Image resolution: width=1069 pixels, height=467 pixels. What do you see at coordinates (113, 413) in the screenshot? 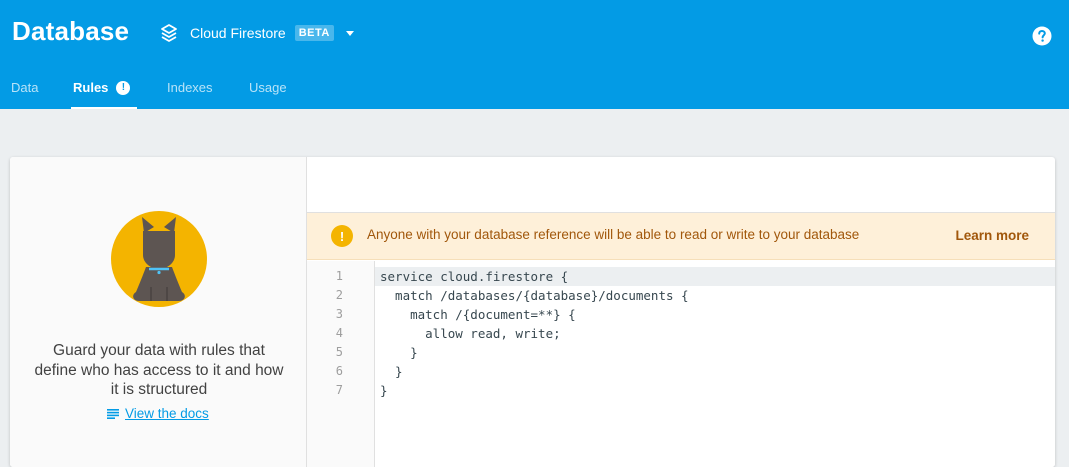
I see `doc-lines-icon` at bounding box center [113, 413].